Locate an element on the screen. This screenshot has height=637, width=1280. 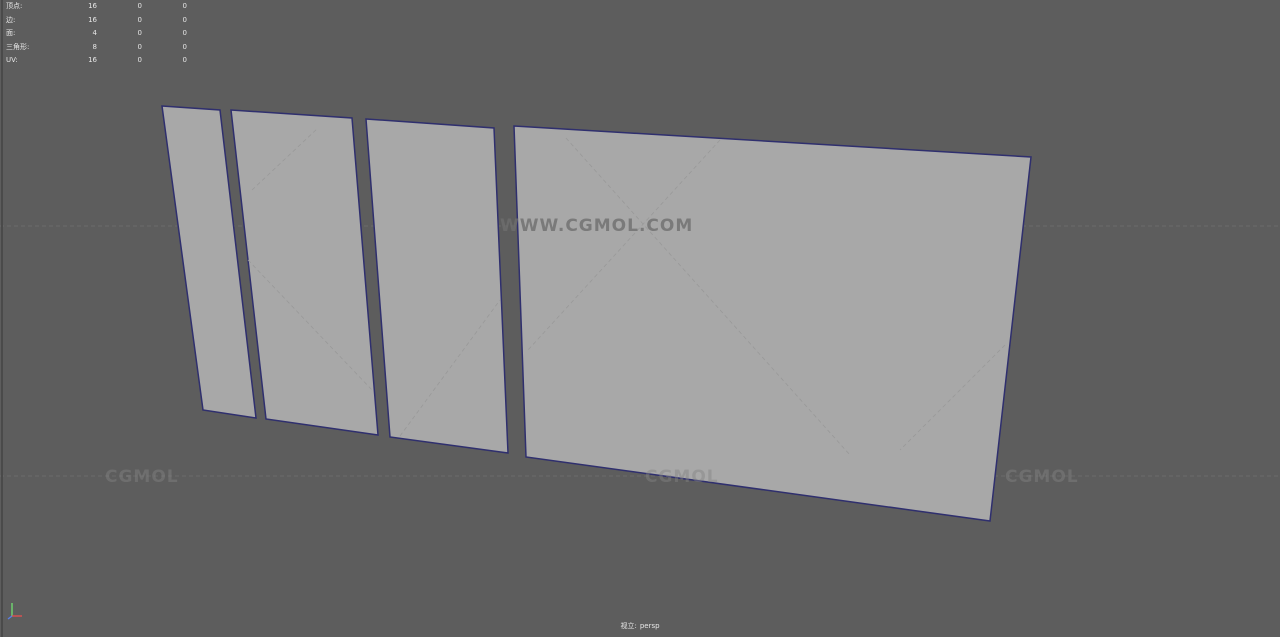
hud-row-vertices: 顶点: 16 0 0 is located at coordinates (96, 7).